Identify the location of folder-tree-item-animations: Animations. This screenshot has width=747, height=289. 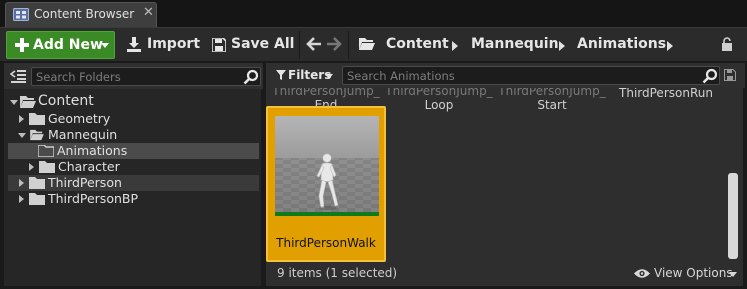
(133, 151).